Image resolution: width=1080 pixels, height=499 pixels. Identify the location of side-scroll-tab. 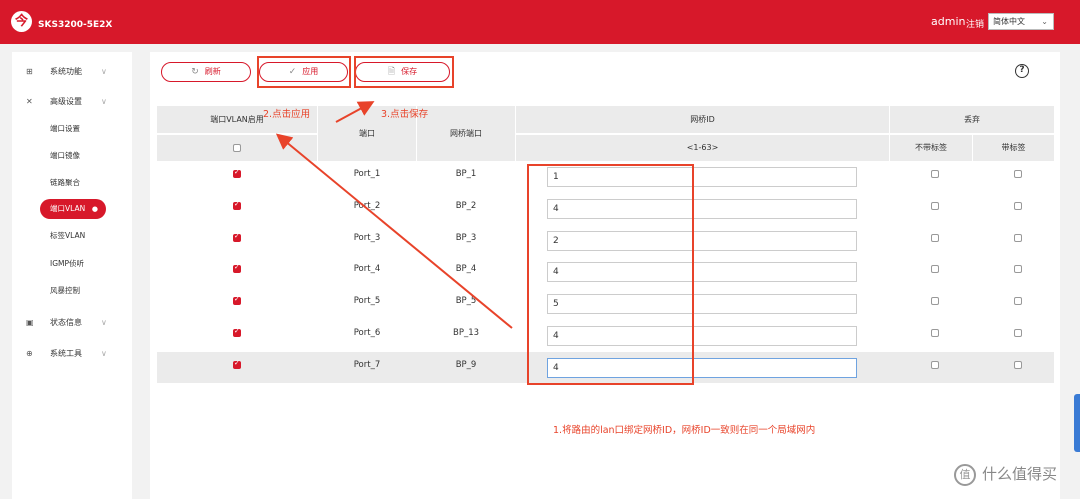
(1077, 423).